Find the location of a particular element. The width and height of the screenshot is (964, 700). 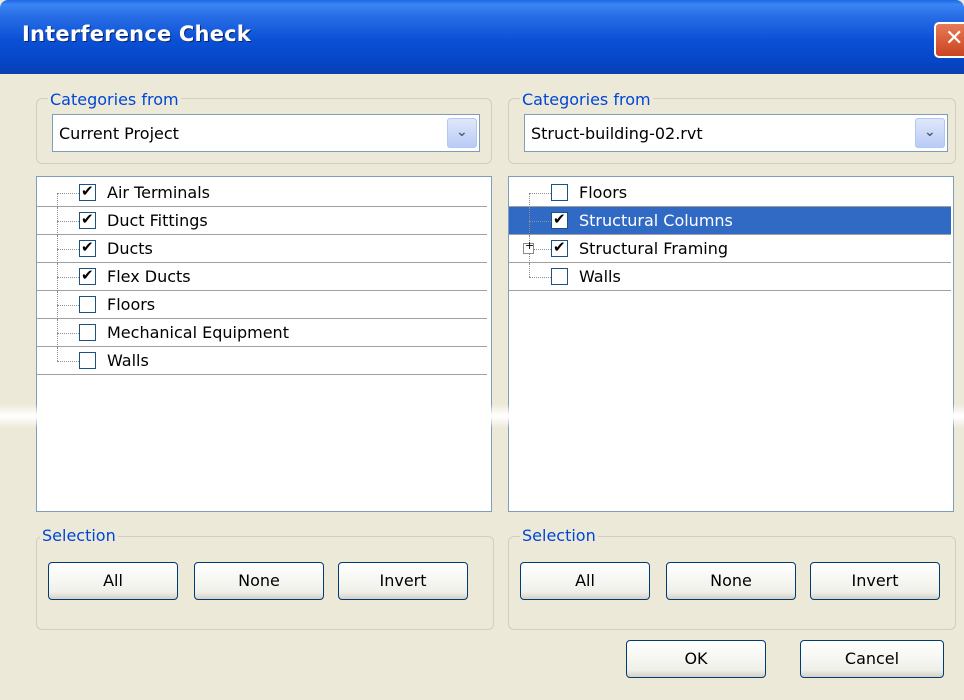

right-categories-label: Categories from is located at coordinates (586, 99).